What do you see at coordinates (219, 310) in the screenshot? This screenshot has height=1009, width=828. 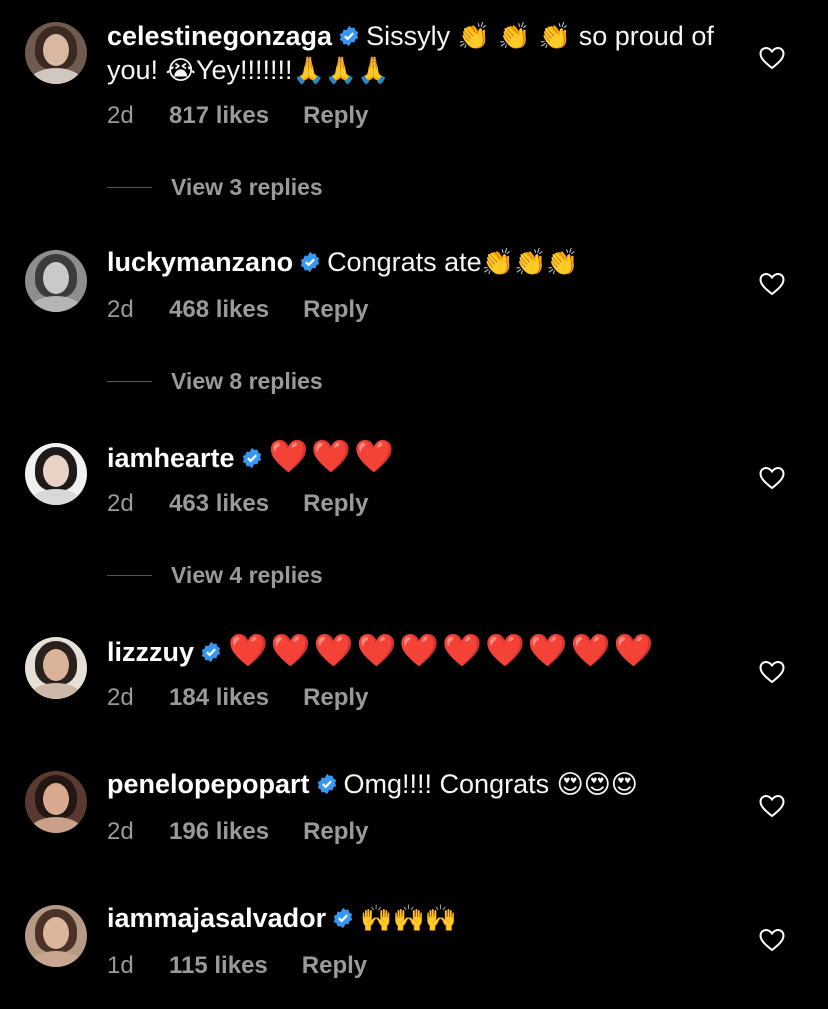 I see `likes-count: 468 likes` at bounding box center [219, 310].